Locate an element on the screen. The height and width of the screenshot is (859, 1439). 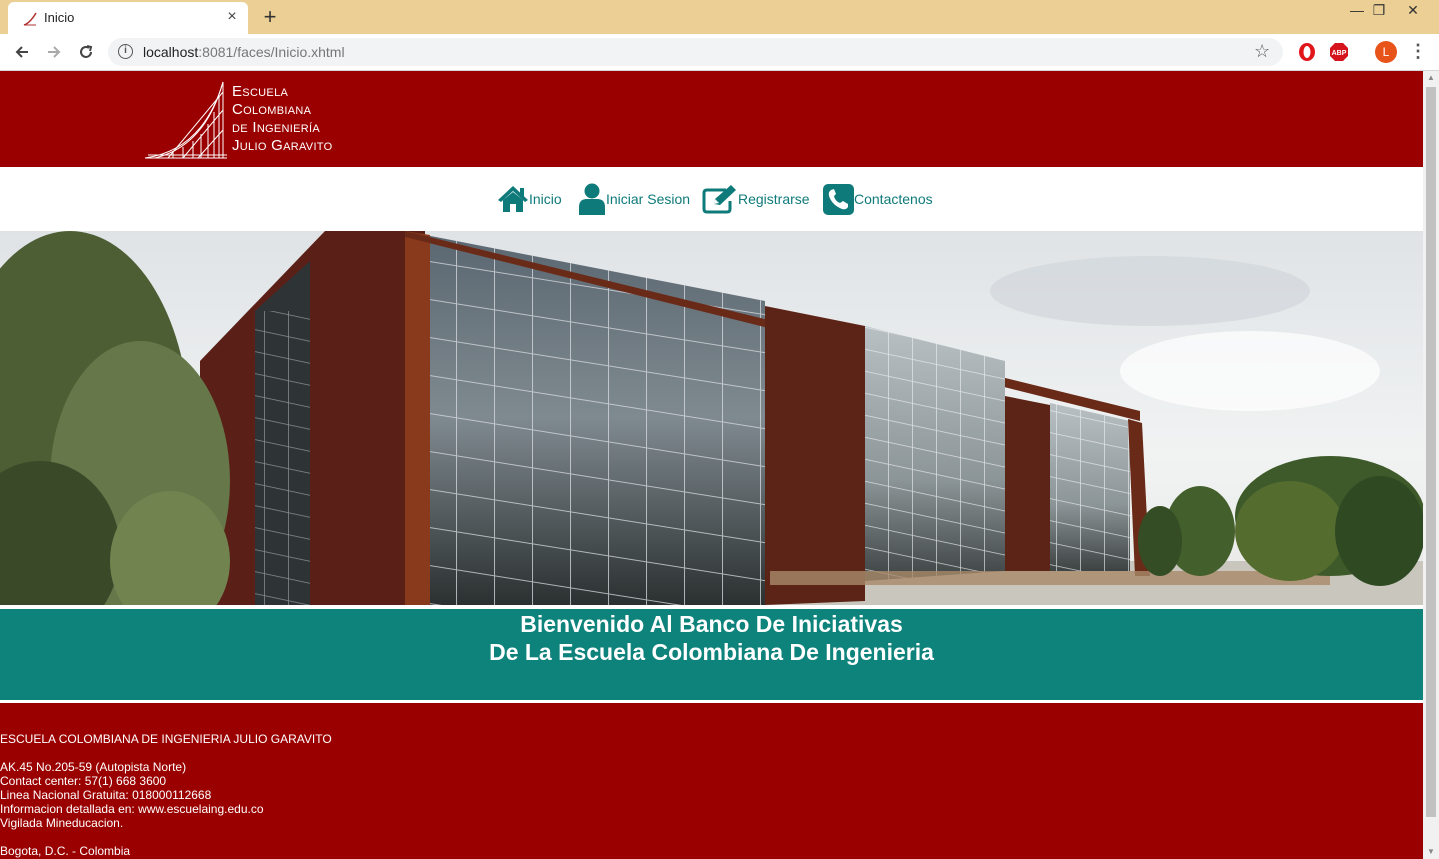
nav-inicio-label: Inicio is located at coordinates (545, 199).